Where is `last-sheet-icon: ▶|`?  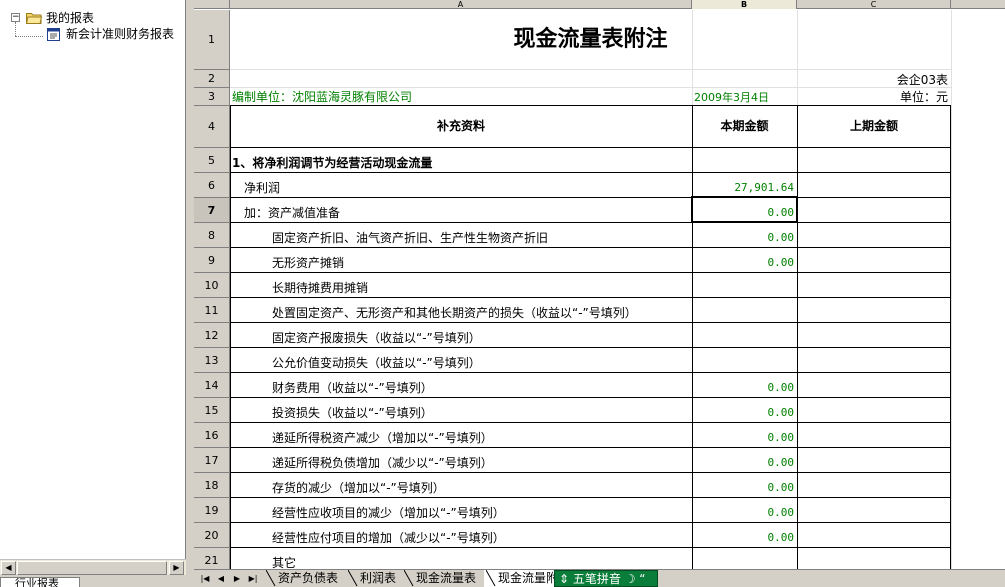
last-sheet-icon: ▶| is located at coordinates (253, 578).